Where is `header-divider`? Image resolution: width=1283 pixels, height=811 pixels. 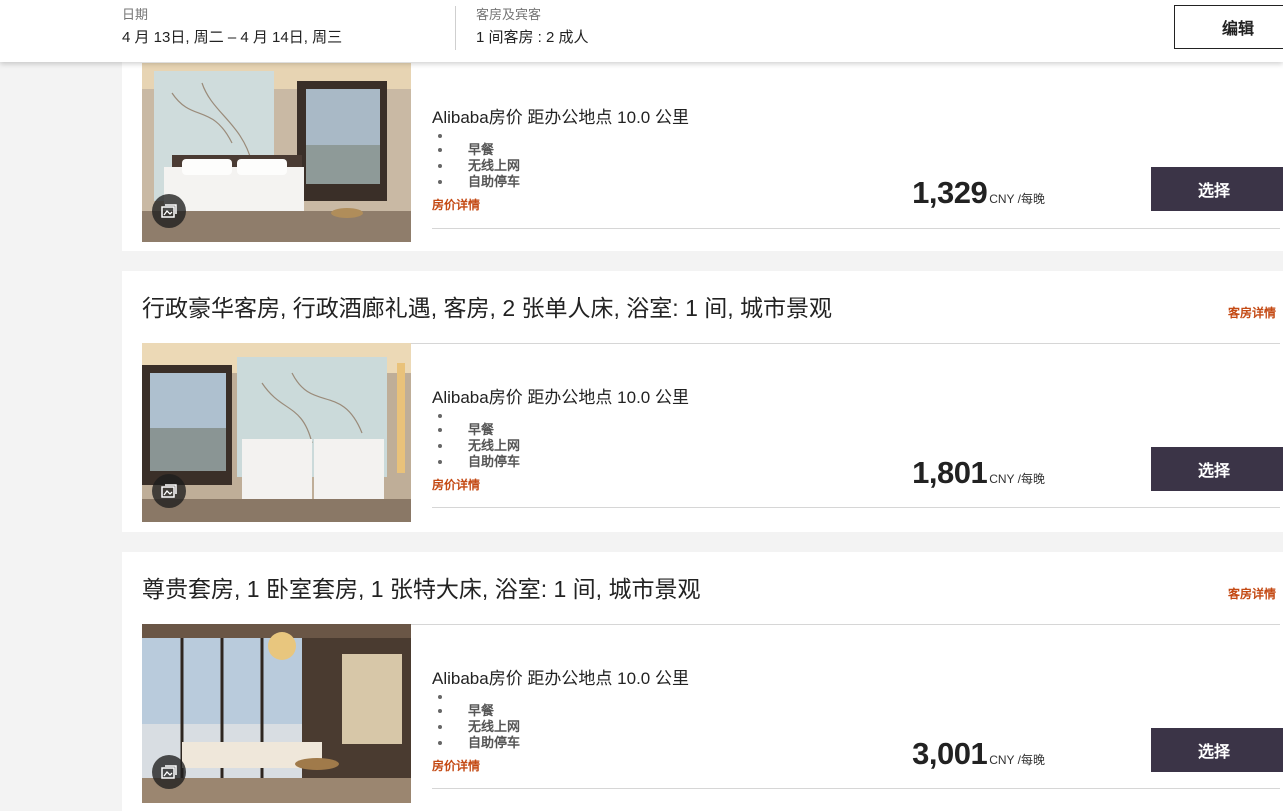 header-divider is located at coordinates (455, 28).